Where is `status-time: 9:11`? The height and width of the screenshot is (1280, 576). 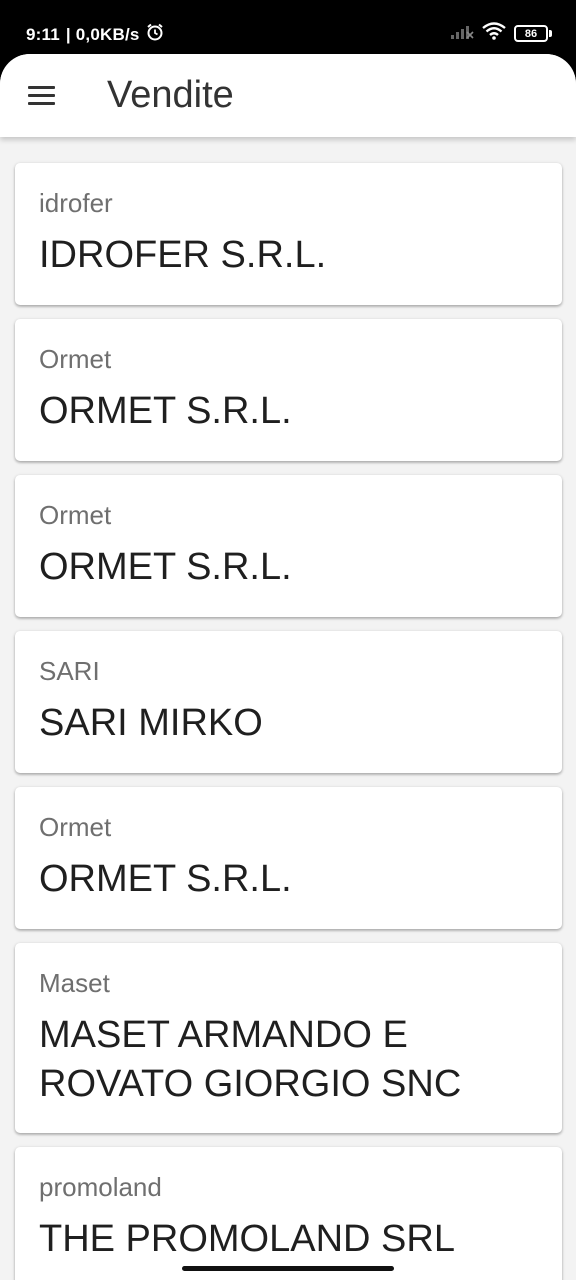 status-time: 9:11 is located at coordinates (43, 34).